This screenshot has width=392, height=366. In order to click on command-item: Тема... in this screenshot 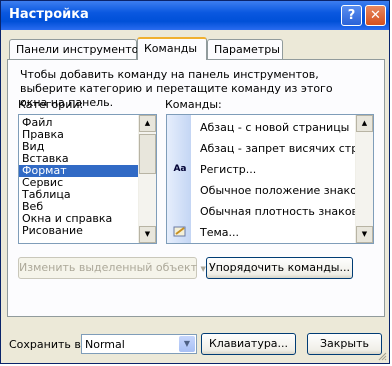, I will do `click(253, 232)`.